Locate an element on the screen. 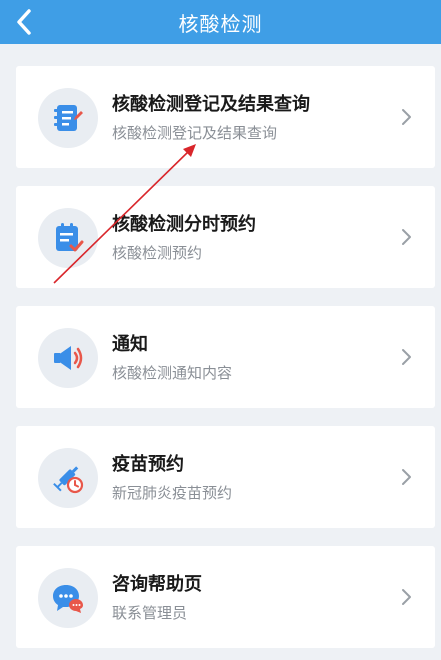  list-item-vaccine-booking: 疫苗预约 新冠肺炎疫苗预约 is located at coordinates (225, 477).